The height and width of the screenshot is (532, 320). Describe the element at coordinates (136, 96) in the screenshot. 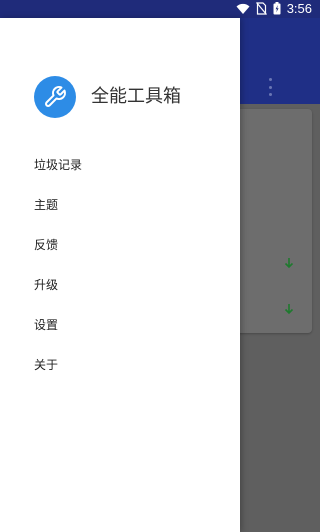

I see `app-name: 全能工具箱` at that location.